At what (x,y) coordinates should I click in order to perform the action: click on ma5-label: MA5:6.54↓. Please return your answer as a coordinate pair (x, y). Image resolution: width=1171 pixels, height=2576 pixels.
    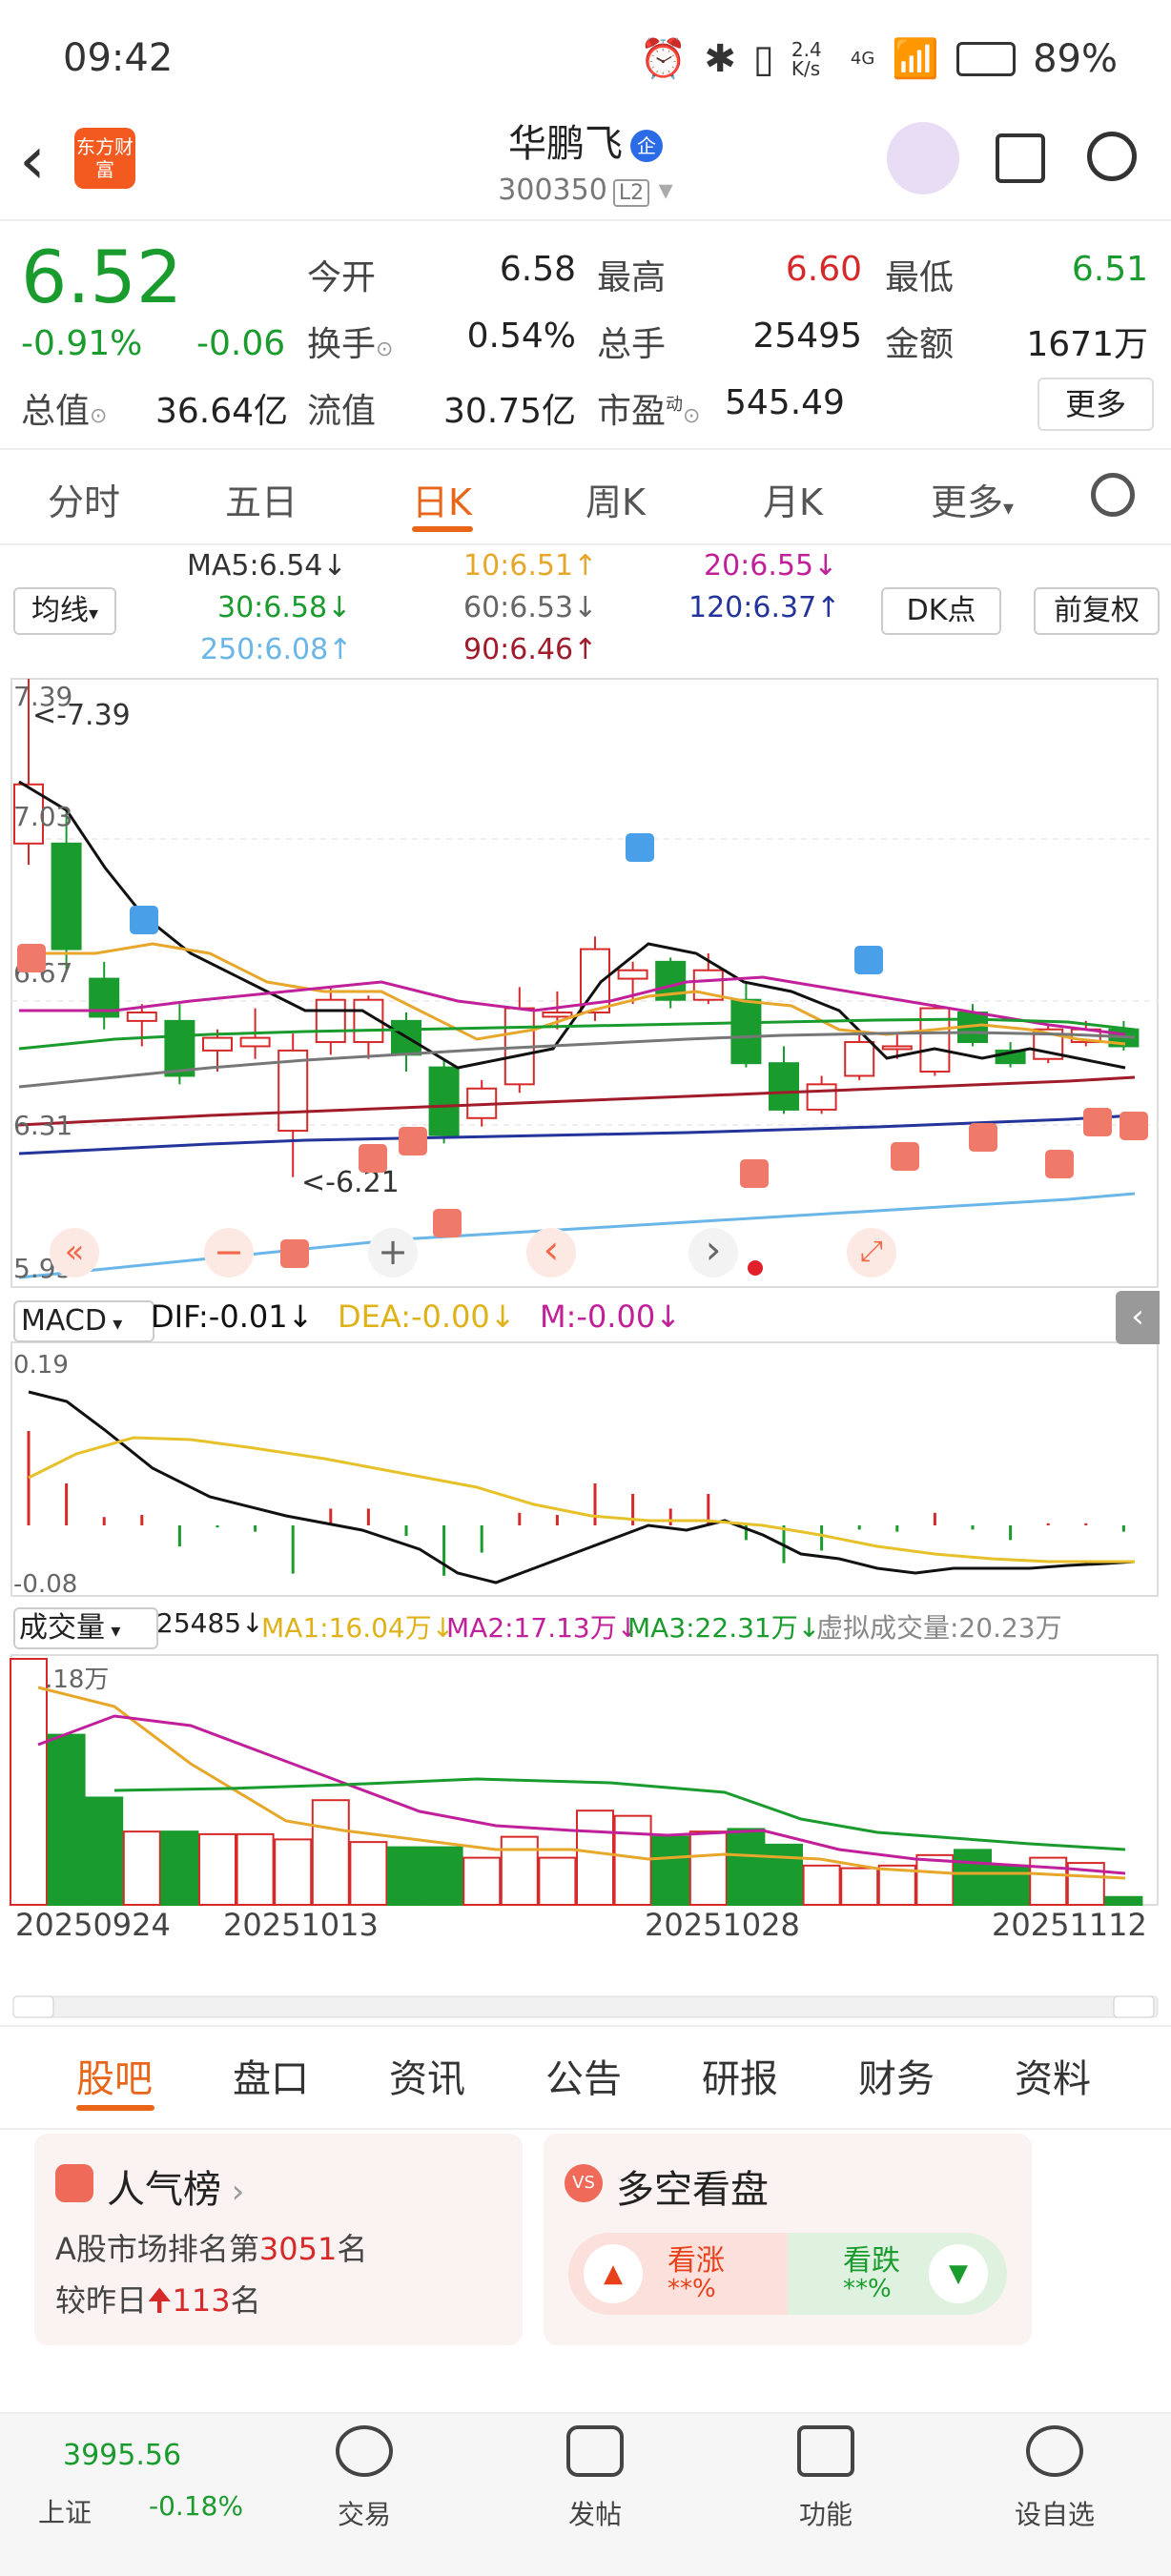
    Looking at the image, I should click on (267, 566).